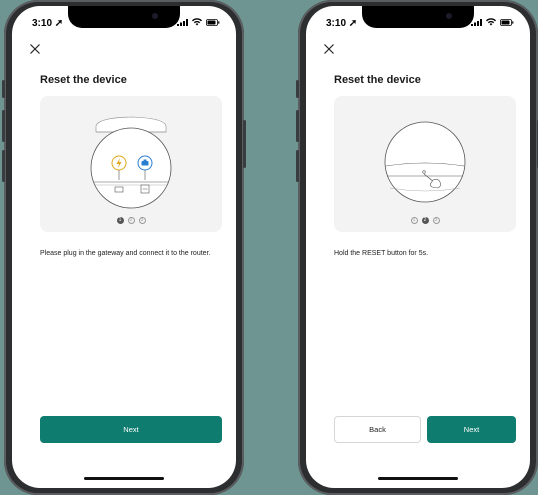  Describe the element at coordinates (244, 144) in the screenshot. I see `power-button` at that location.